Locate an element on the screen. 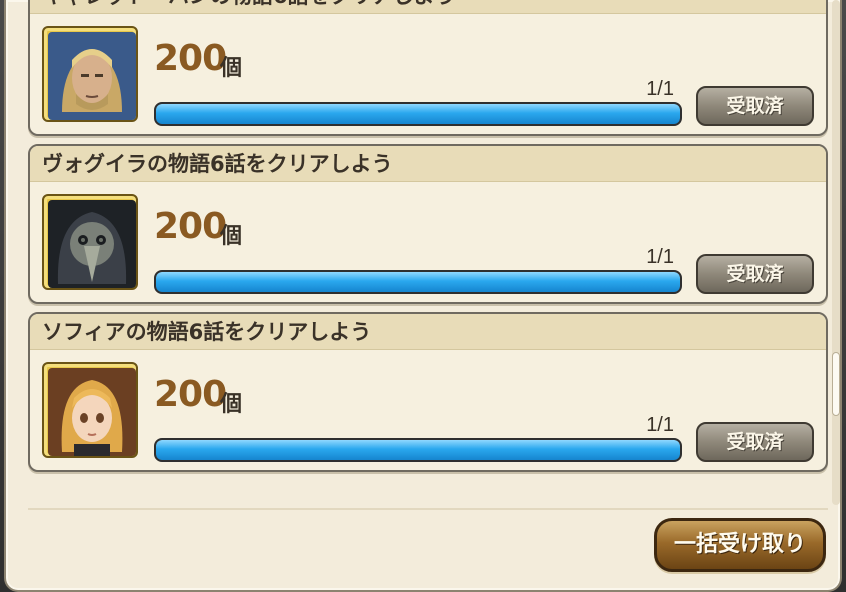  collect-all-button: 一括受け取り is located at coordinates (740, 545).